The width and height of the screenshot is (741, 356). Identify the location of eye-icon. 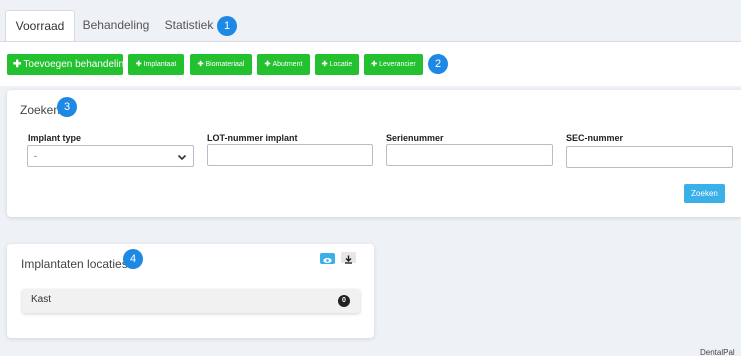
(327, 260).